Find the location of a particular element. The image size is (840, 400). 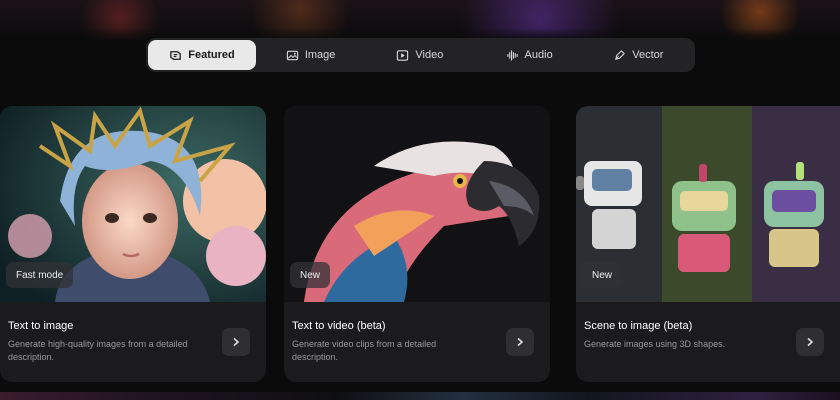

tab-audio: Audio is located at coordinates (529, 55).